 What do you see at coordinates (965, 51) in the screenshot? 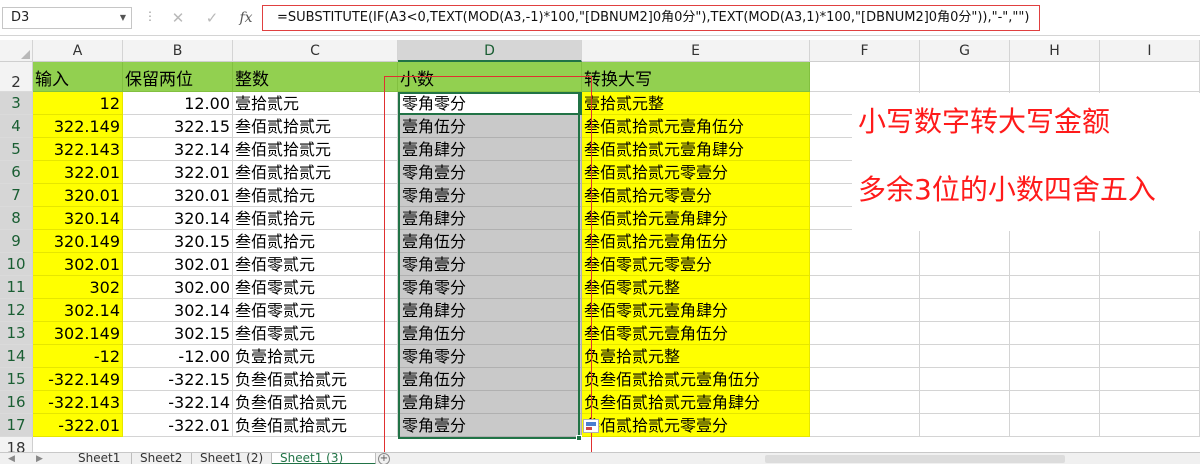
I see `column-header-g: G` at bounding box center [965, 51].